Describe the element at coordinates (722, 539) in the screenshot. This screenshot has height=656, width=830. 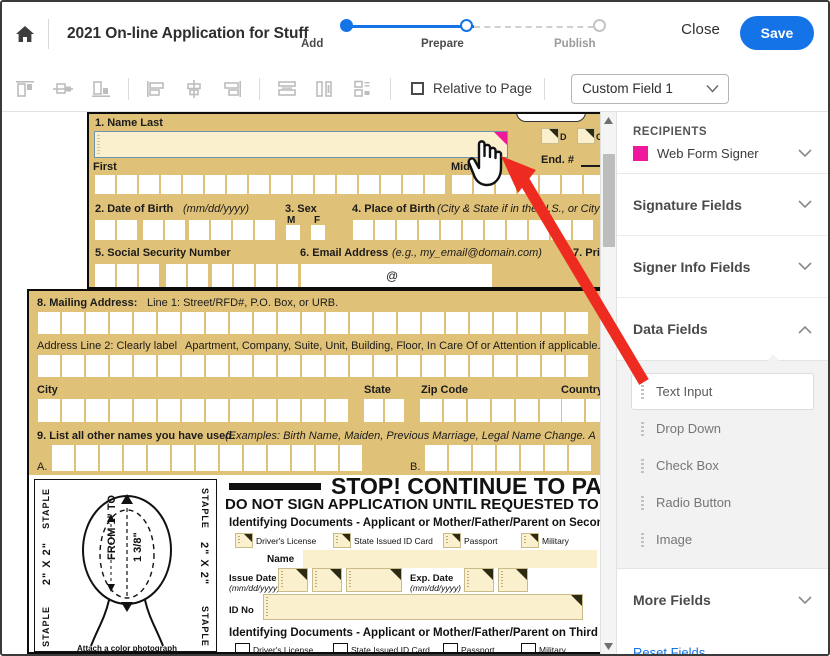
I see `field-item-image: Image` at that location.